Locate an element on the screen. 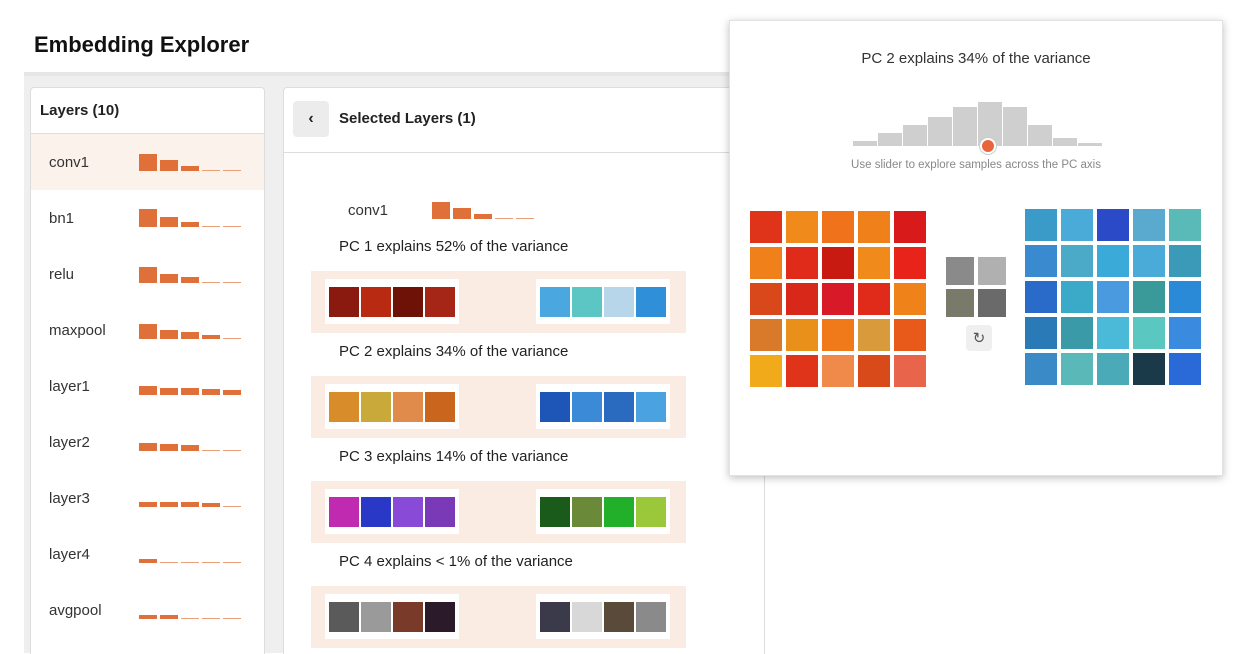  layer-item: relu is located at coordinates (147, 274).